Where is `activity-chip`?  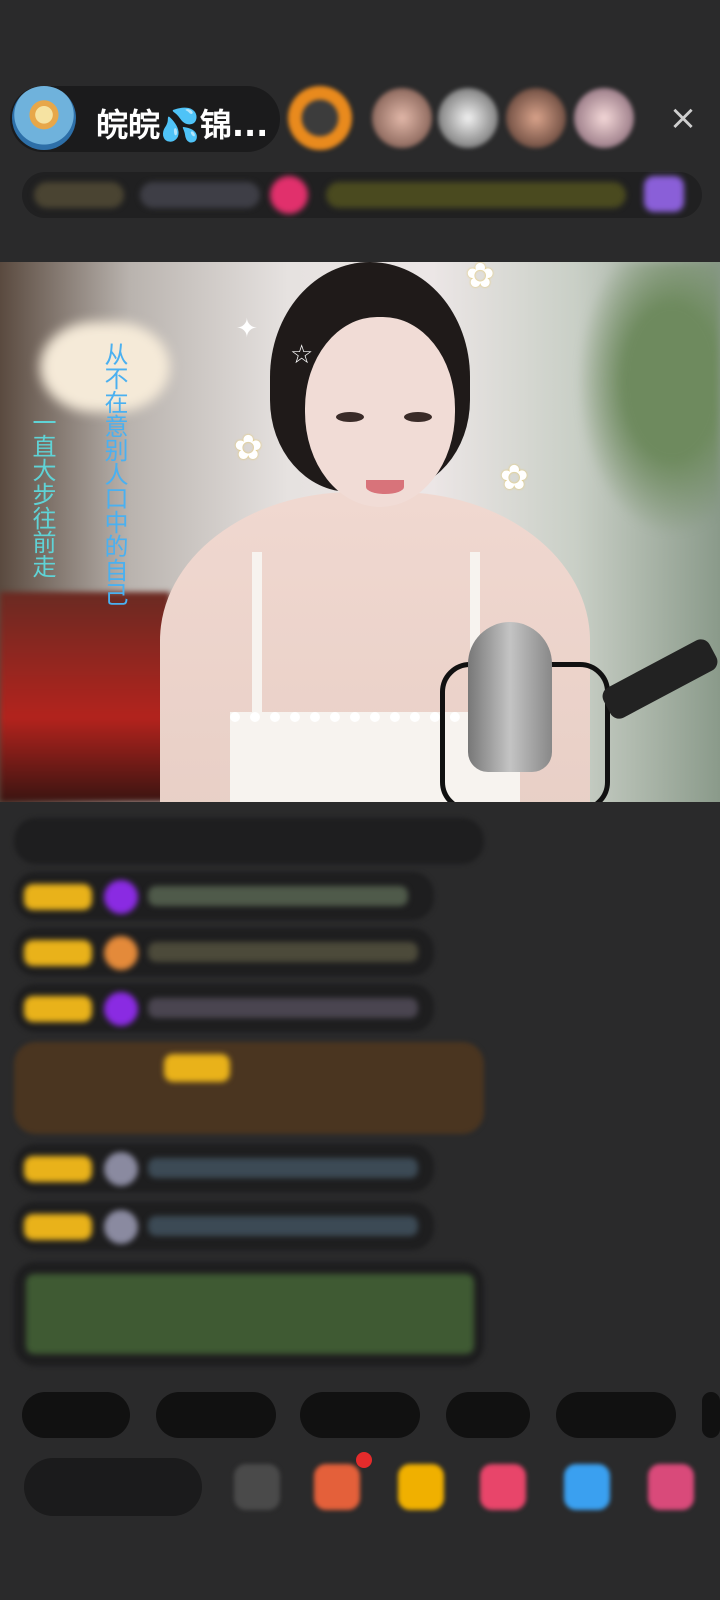 activity-chip is located at coordinates (476, 195).